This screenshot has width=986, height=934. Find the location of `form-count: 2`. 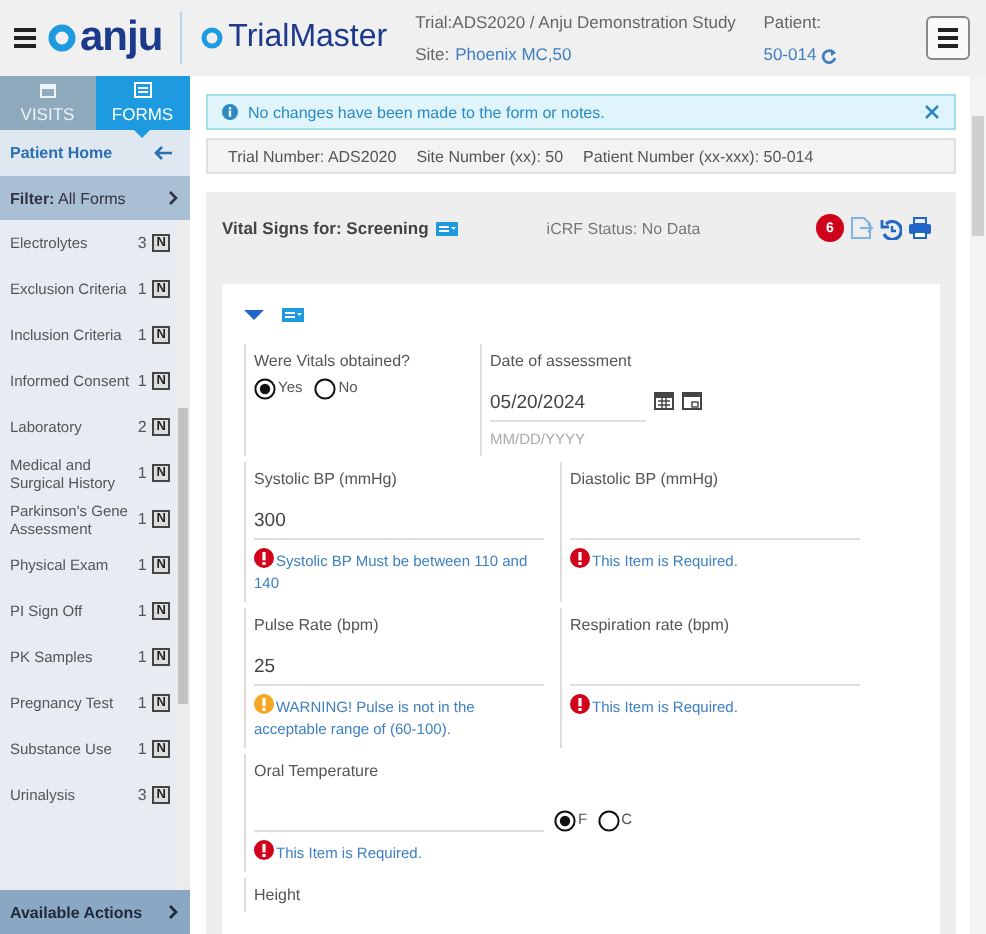

form-count: 2 is located at coordinates (142, 427).